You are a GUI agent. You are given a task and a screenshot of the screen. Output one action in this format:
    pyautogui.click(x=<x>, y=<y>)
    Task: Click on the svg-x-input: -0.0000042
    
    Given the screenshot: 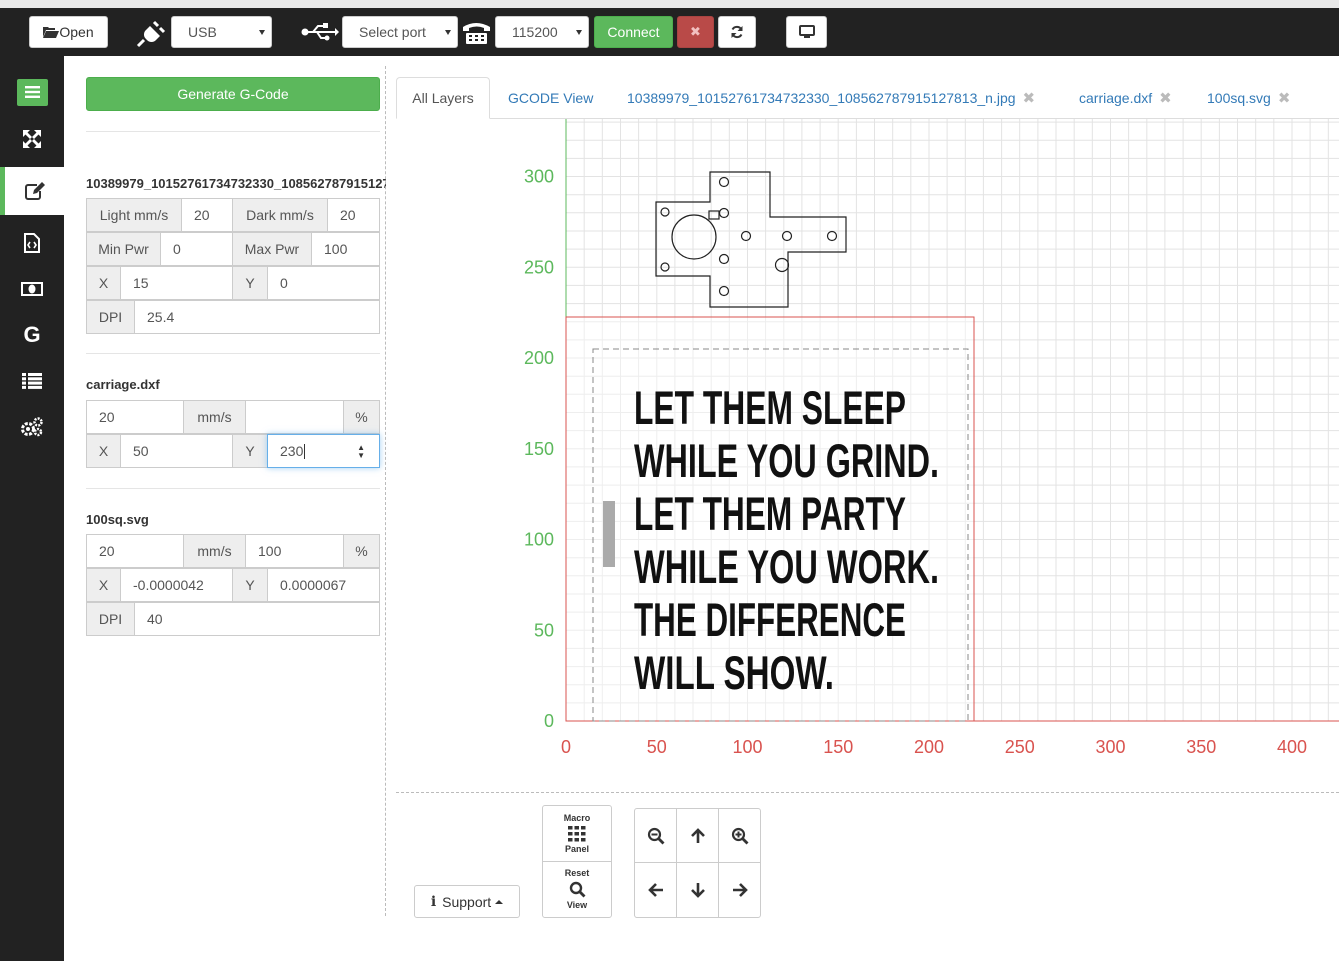 What is the action you would take?
    pyautogui.click(x=176, y=585)
    